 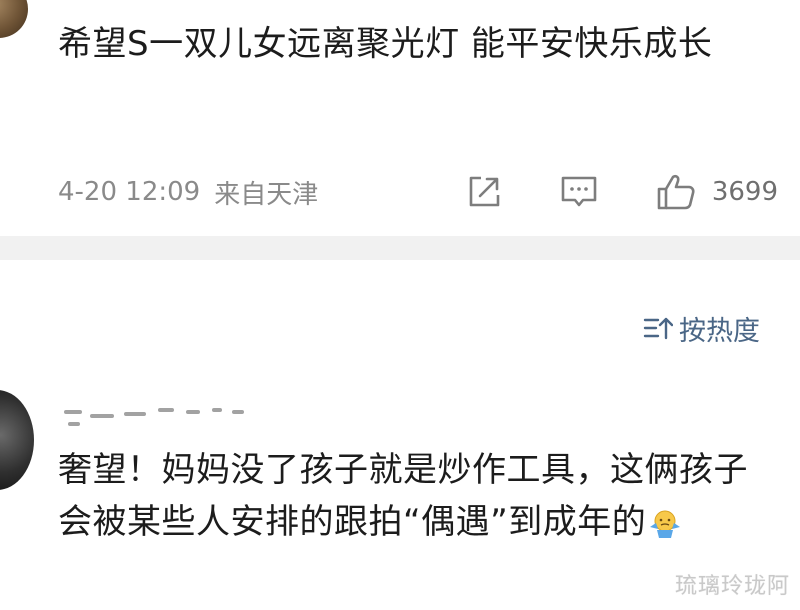 I want to click on sort-icon, so click(x=658, y=328).